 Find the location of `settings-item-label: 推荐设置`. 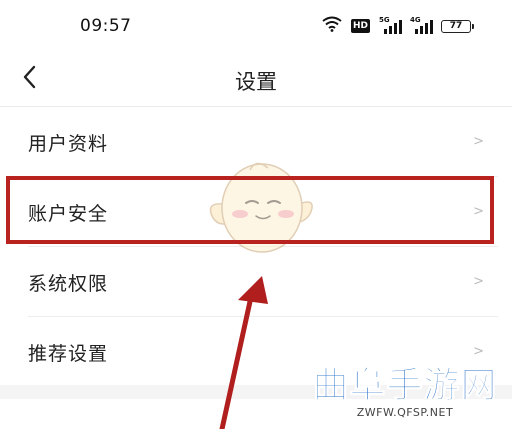

settings-item-label: 推荐设置 is located at coordinates (68, 354).